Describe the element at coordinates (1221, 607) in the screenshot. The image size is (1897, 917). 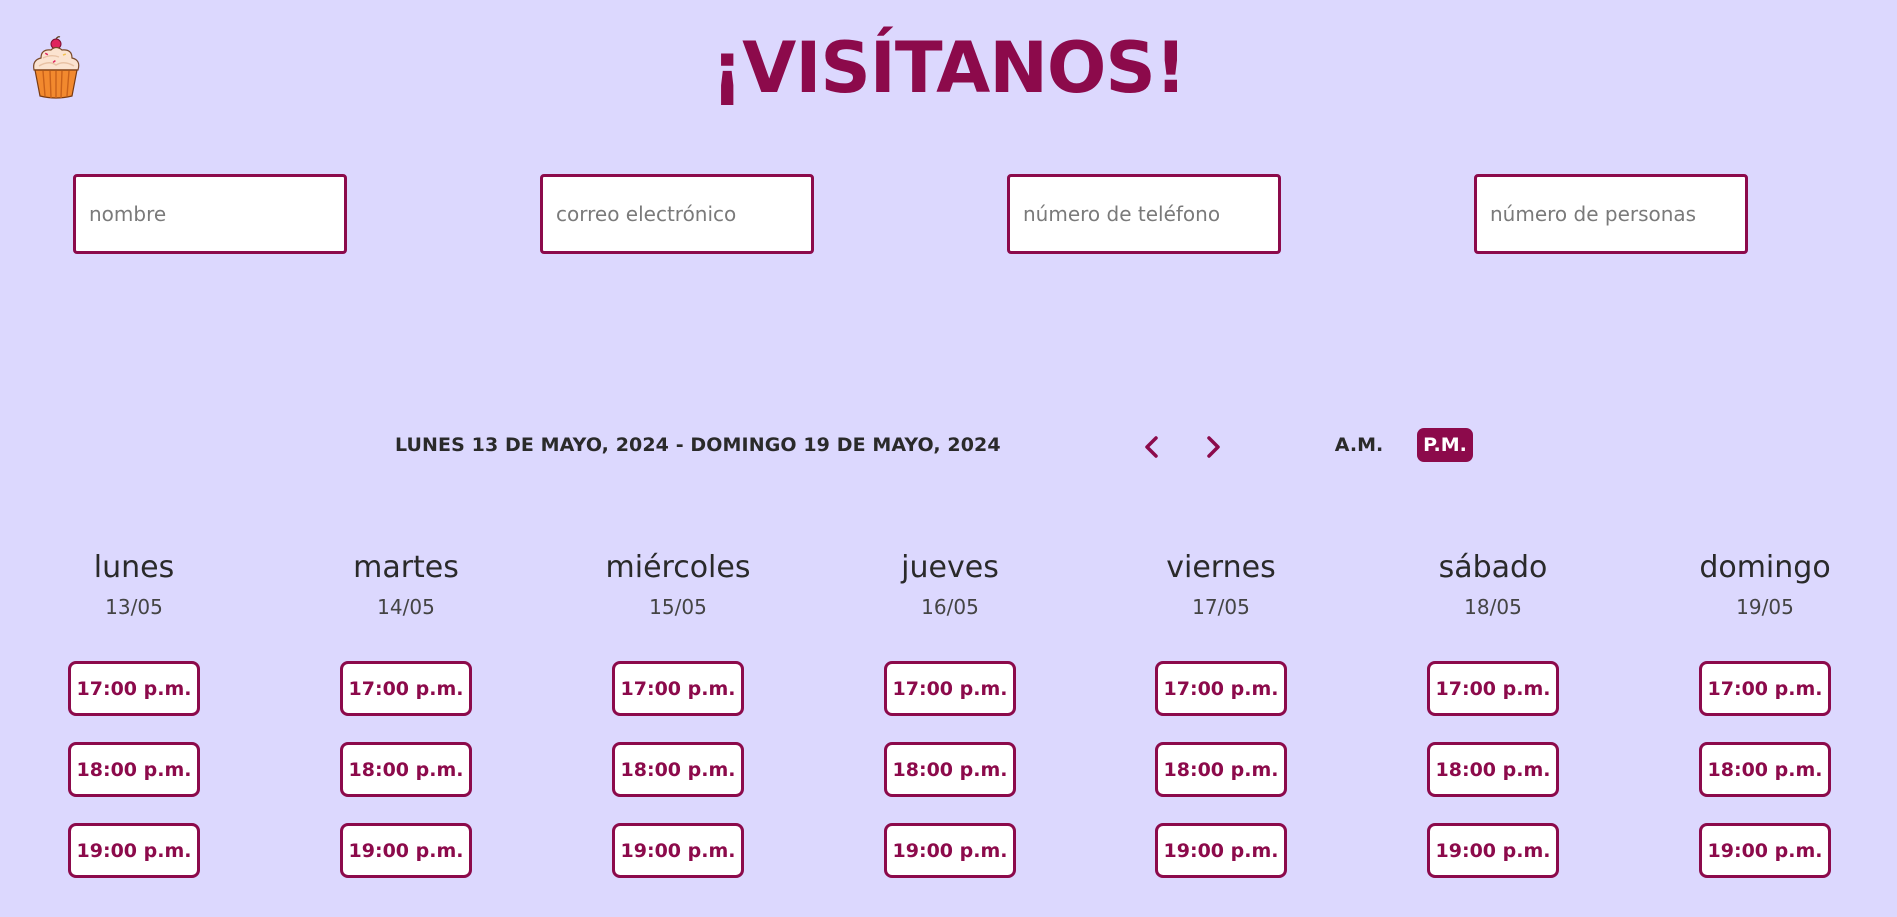
I see `day-date: 17/05` at that location.